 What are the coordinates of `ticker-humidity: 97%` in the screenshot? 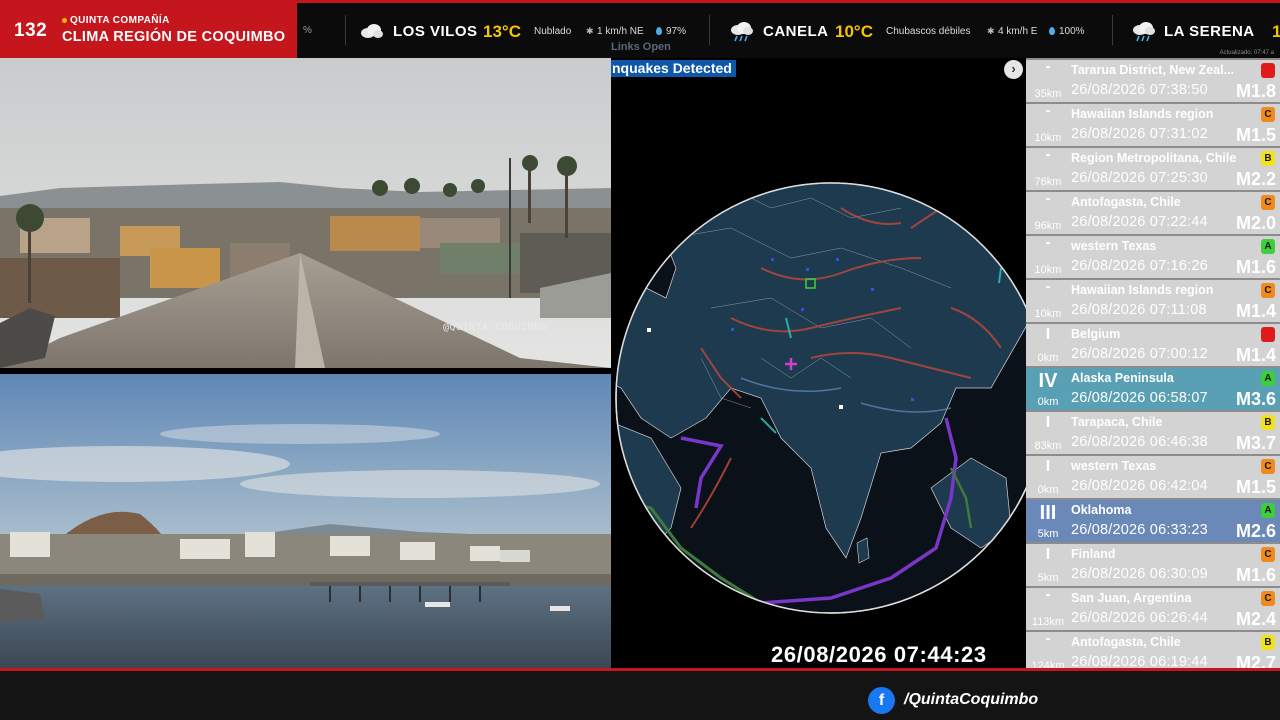 It's located at (671, 31).